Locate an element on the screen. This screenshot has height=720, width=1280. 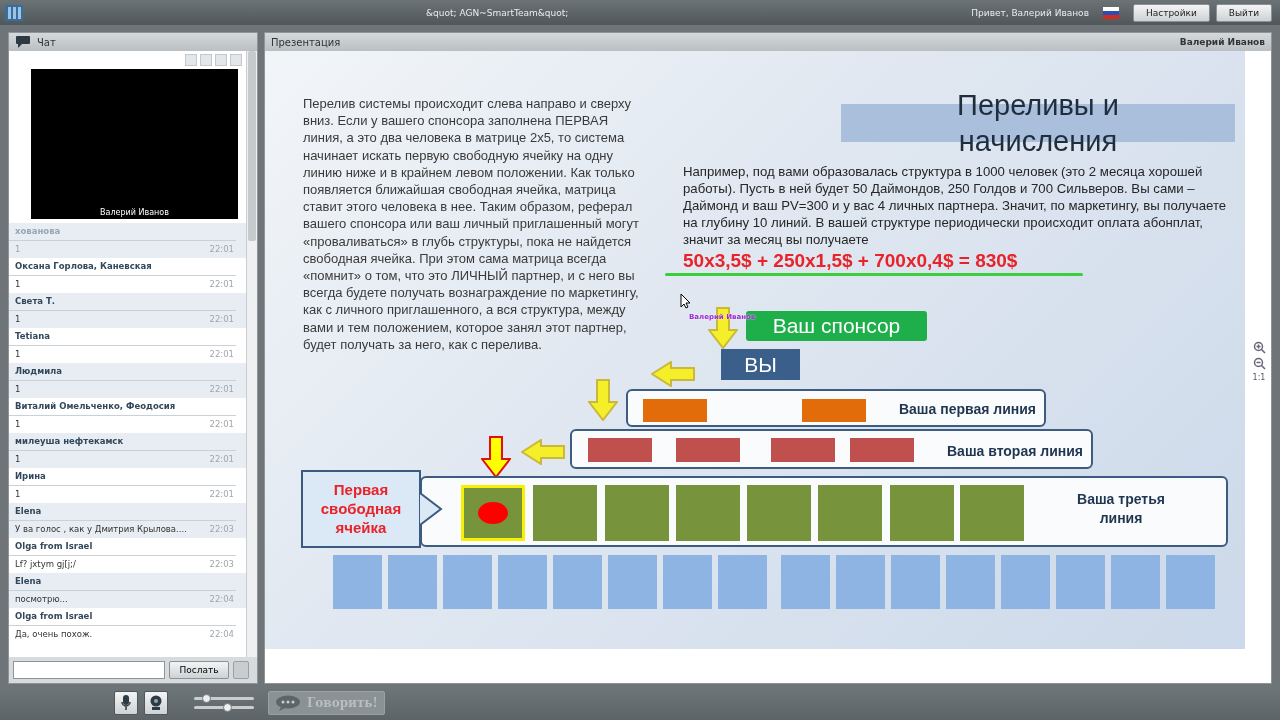
microphone-button is located at coordinates (126, 703).